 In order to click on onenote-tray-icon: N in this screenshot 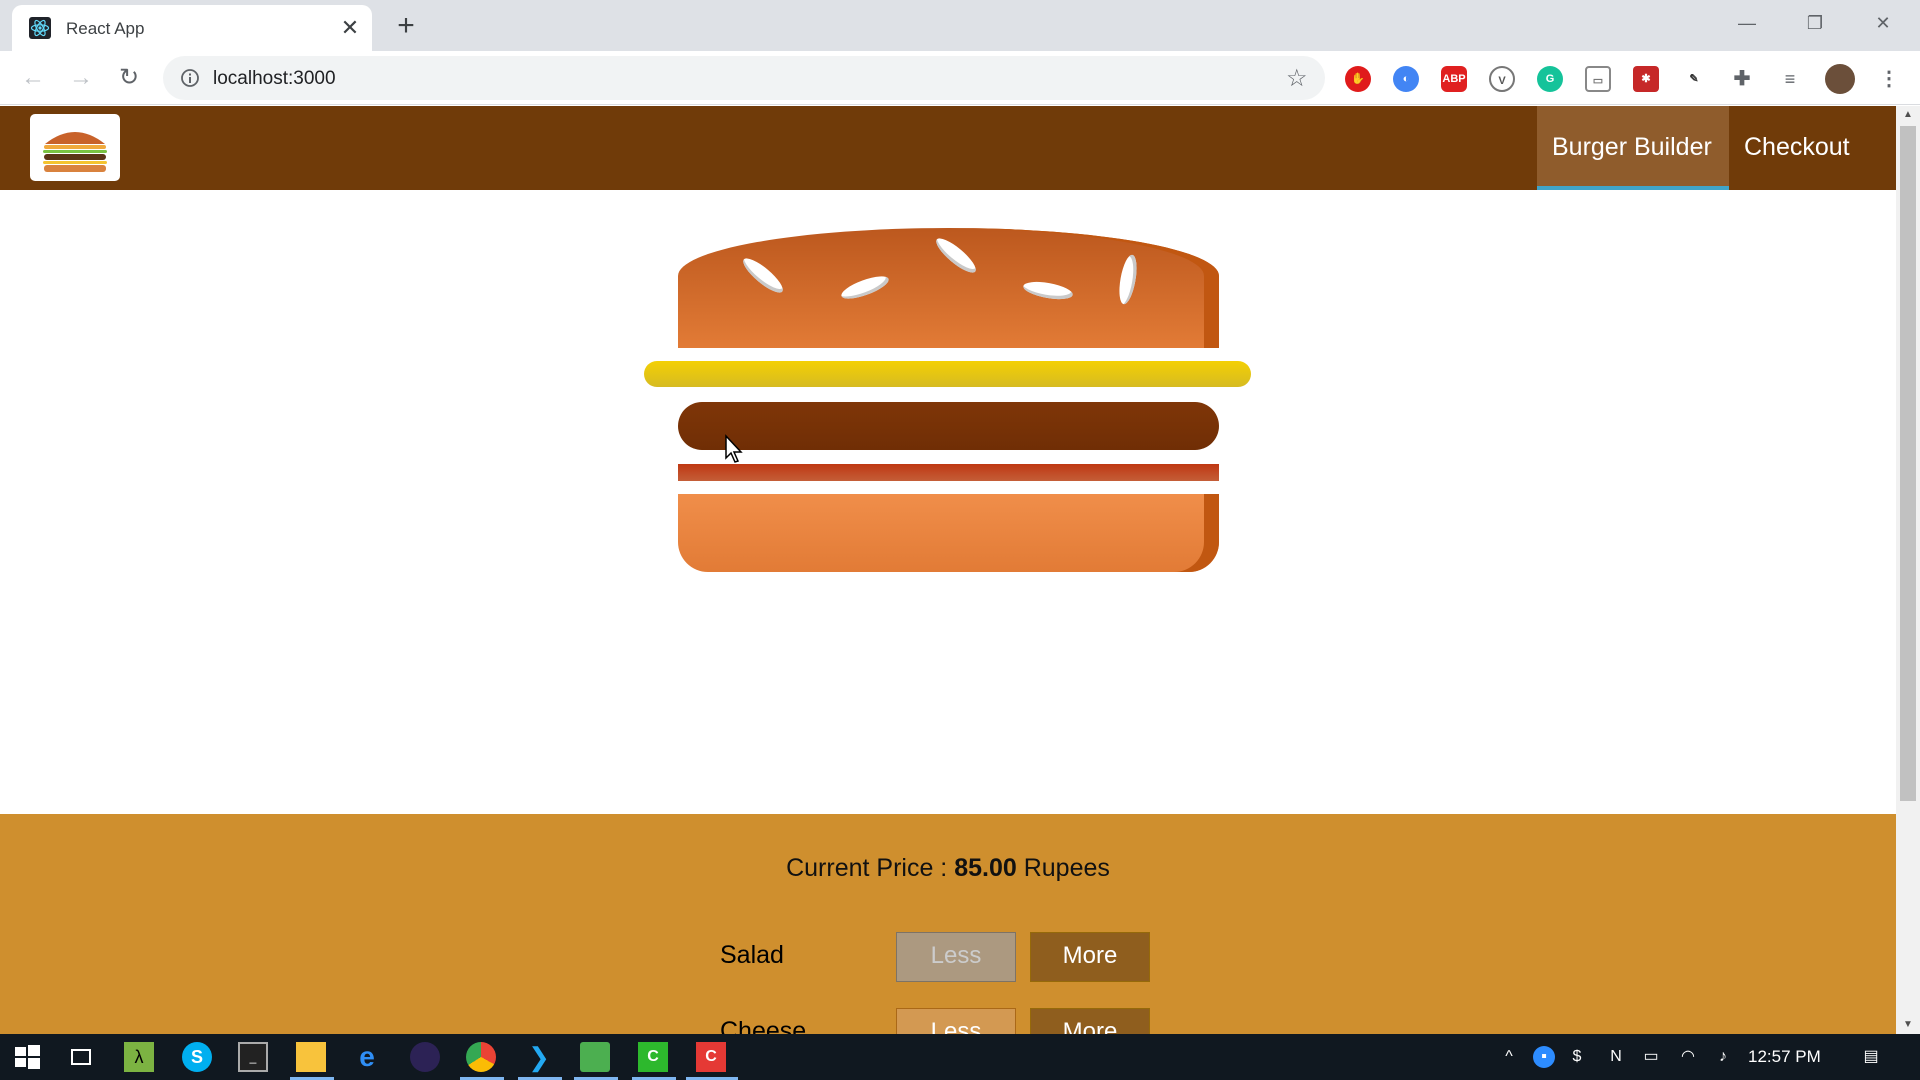, I will do `click(1616, 1057)`.